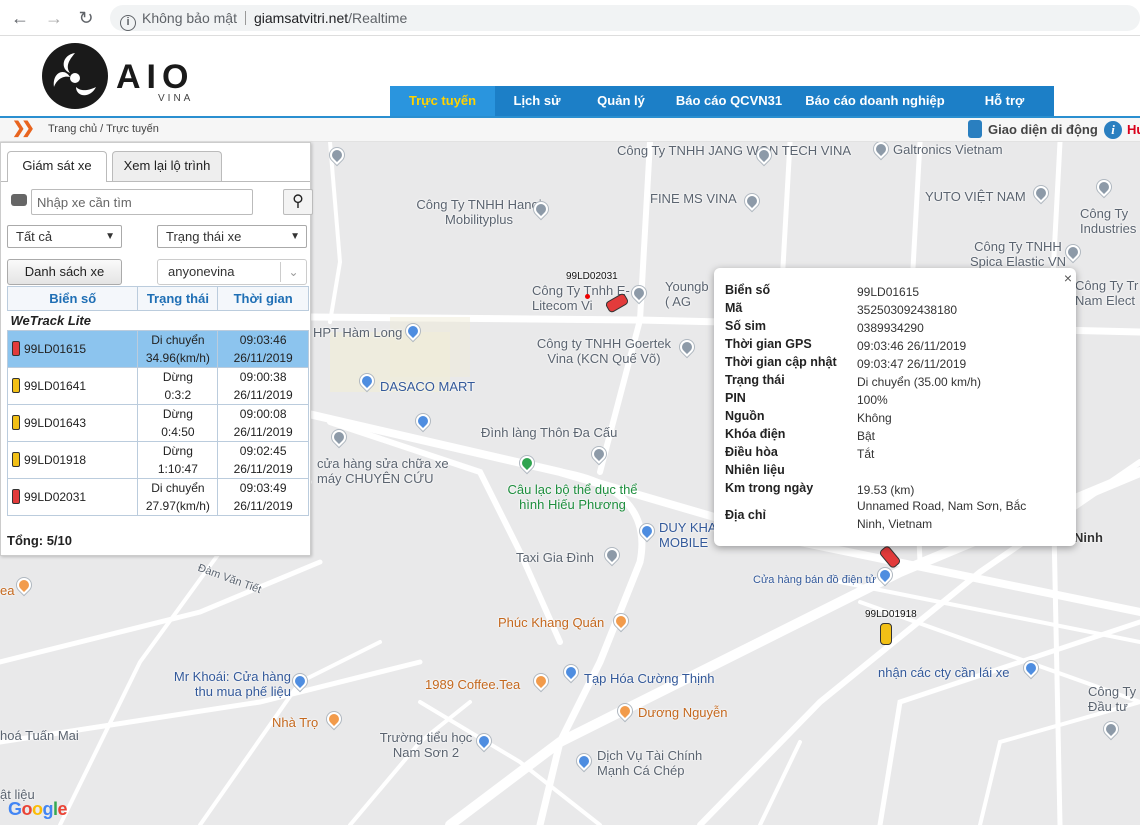 This screenshot has height=825, width=1140. I want to click on poi-label: Công Ty Industries, so click(1110, 221).